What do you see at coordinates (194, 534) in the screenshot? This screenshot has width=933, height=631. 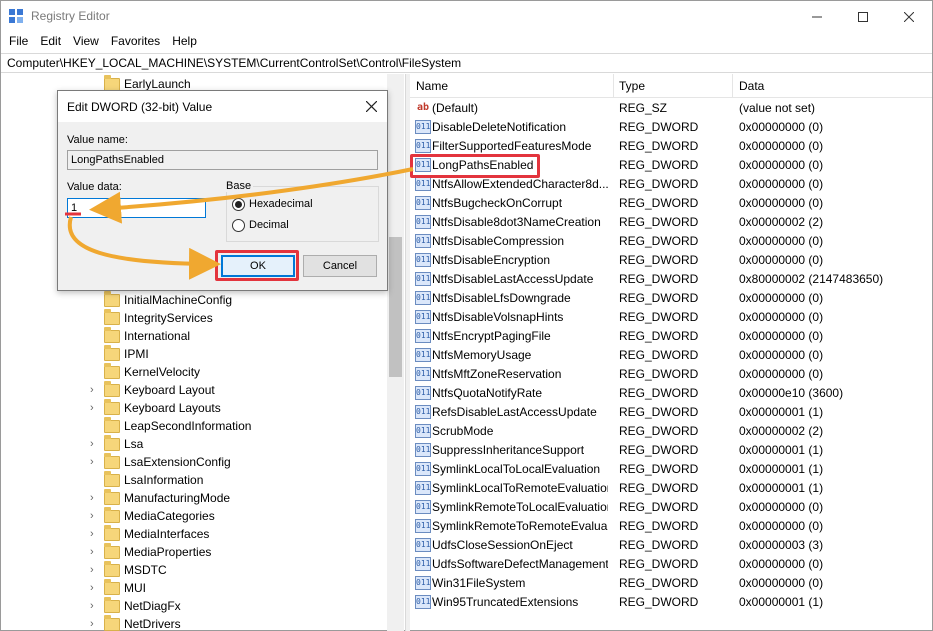 I see `tree-item: › MediaInterfaces` at bounding box center [194, 534].